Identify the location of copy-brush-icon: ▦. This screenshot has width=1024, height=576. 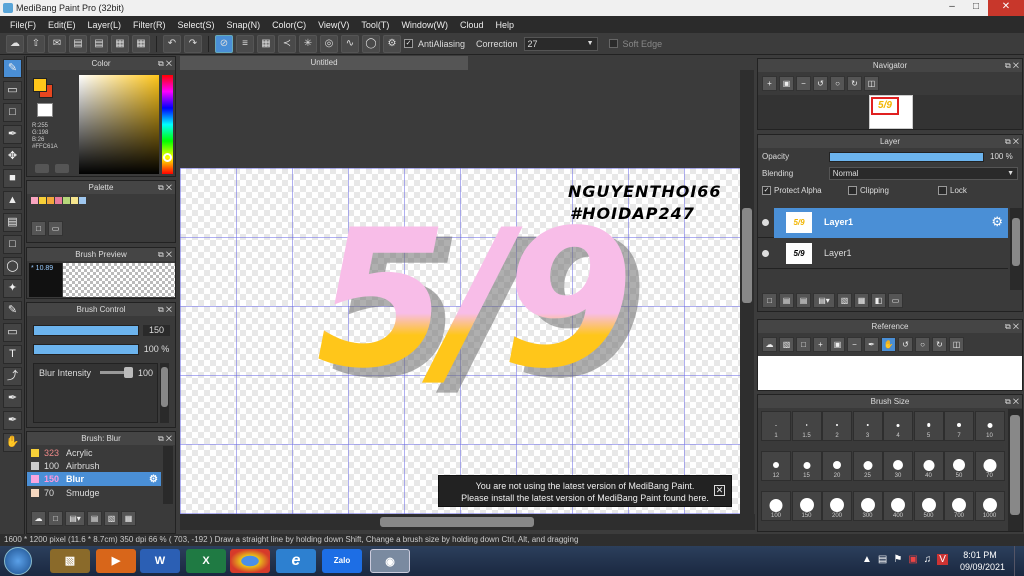
(128, 518).